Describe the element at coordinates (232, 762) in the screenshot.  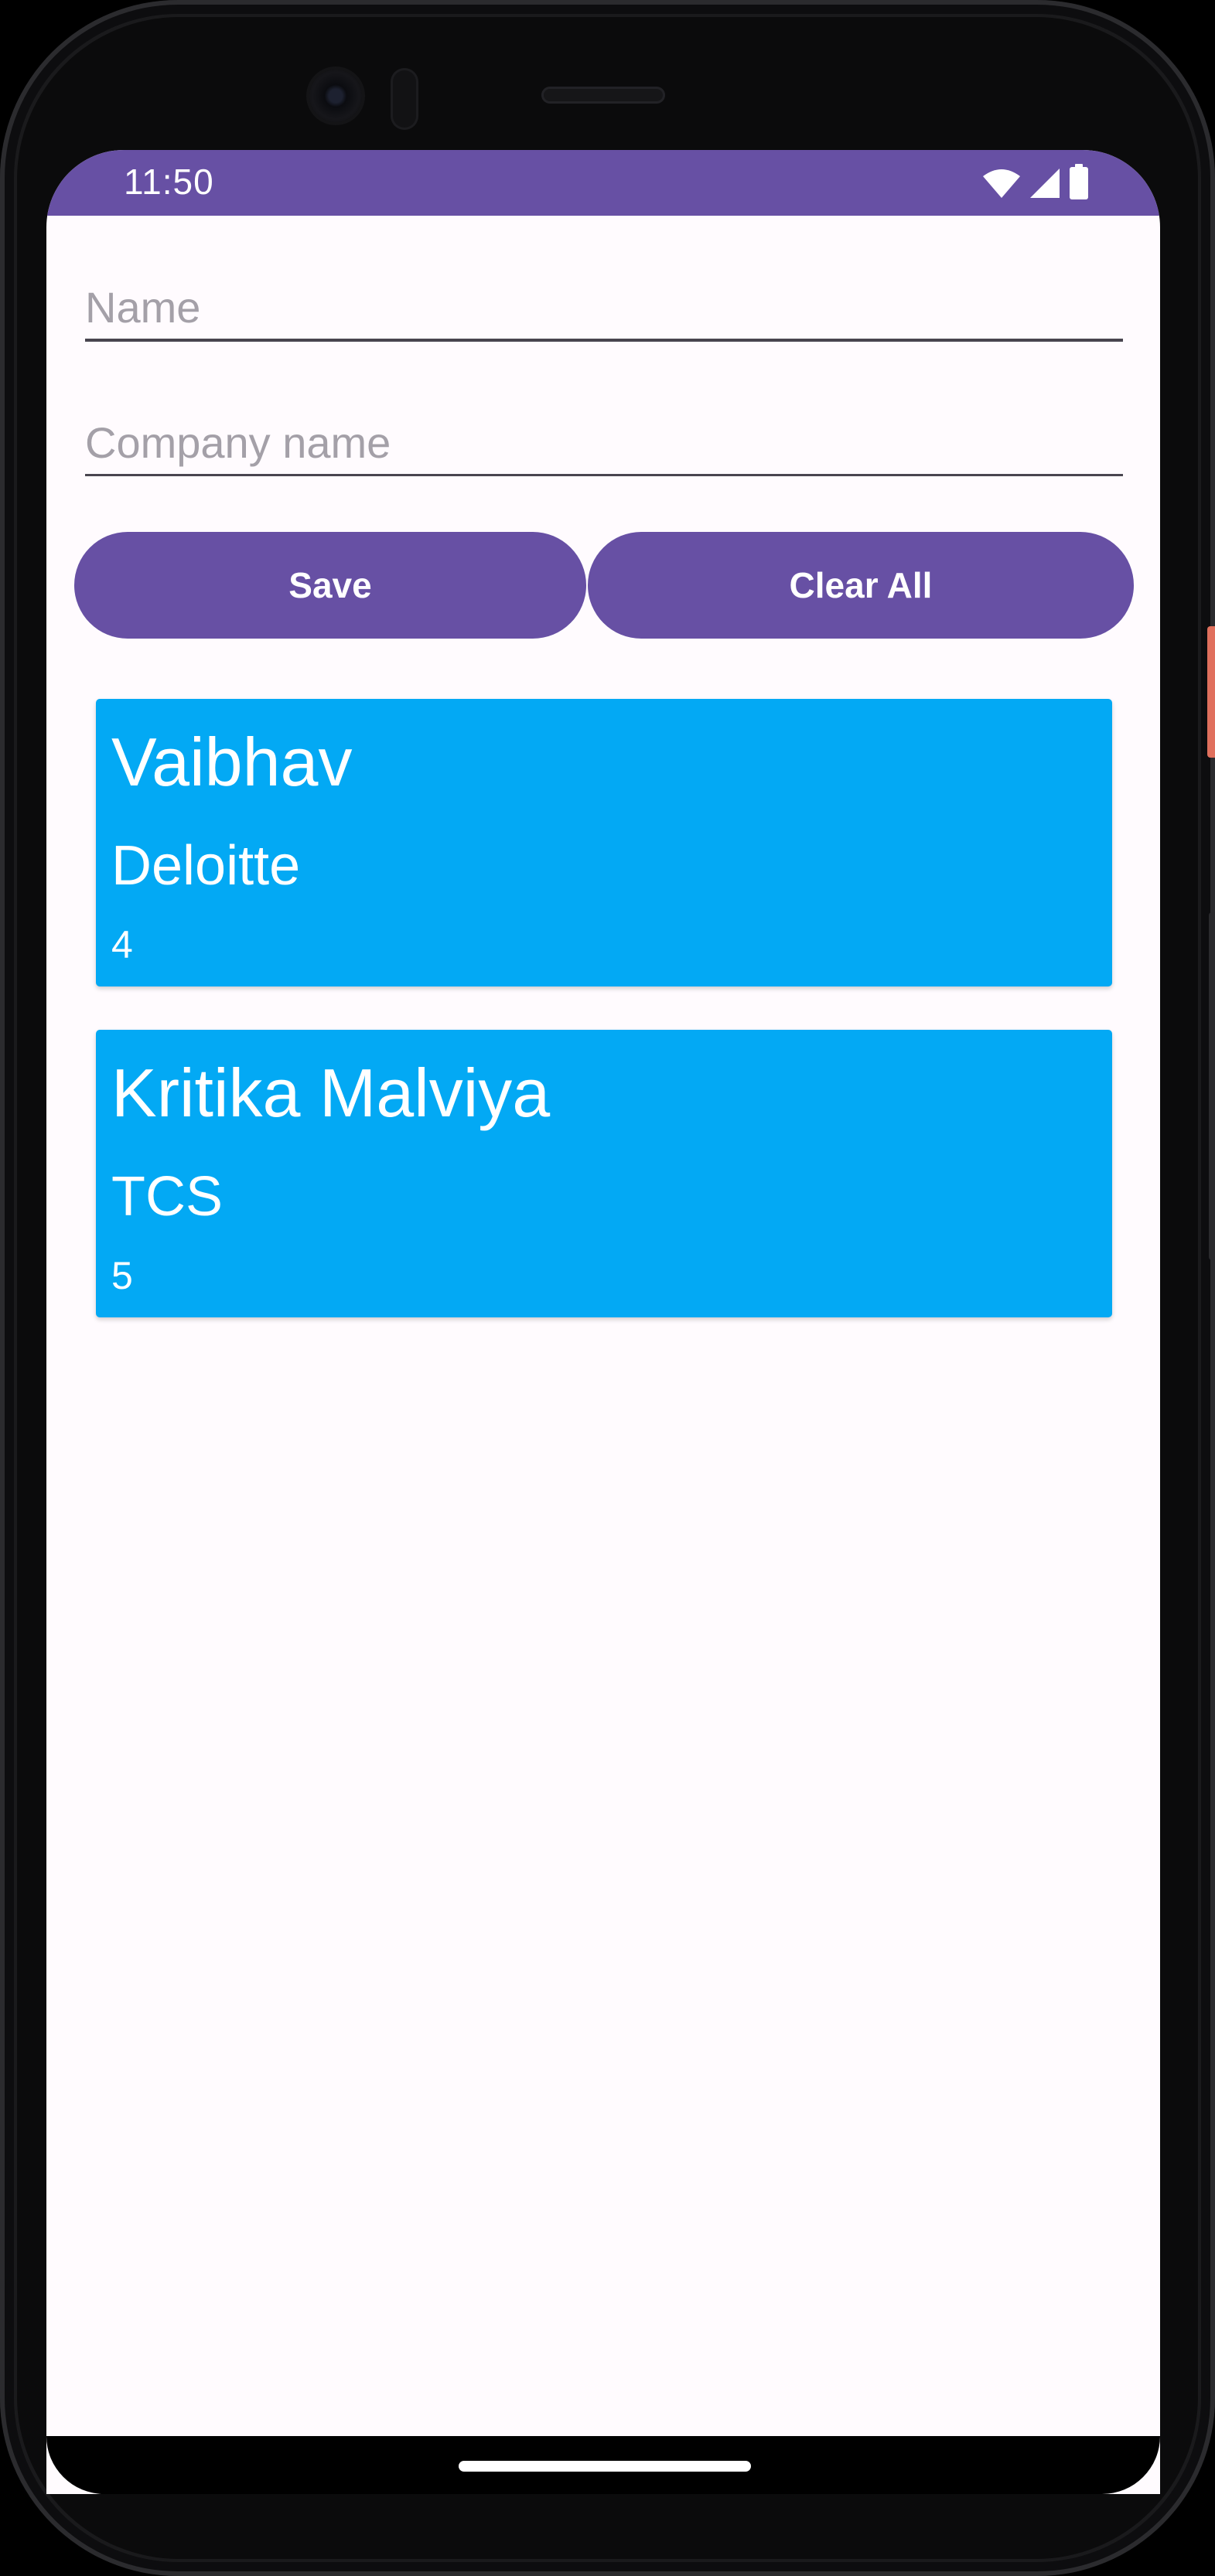
I see `record-name: Vaibhav` at that location.